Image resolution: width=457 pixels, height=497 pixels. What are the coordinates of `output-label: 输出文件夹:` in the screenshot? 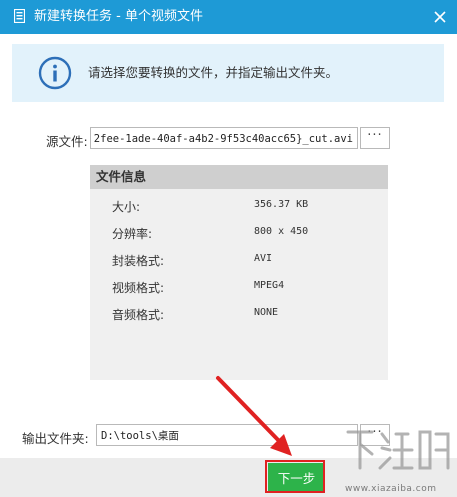 It's located at (55, 438).